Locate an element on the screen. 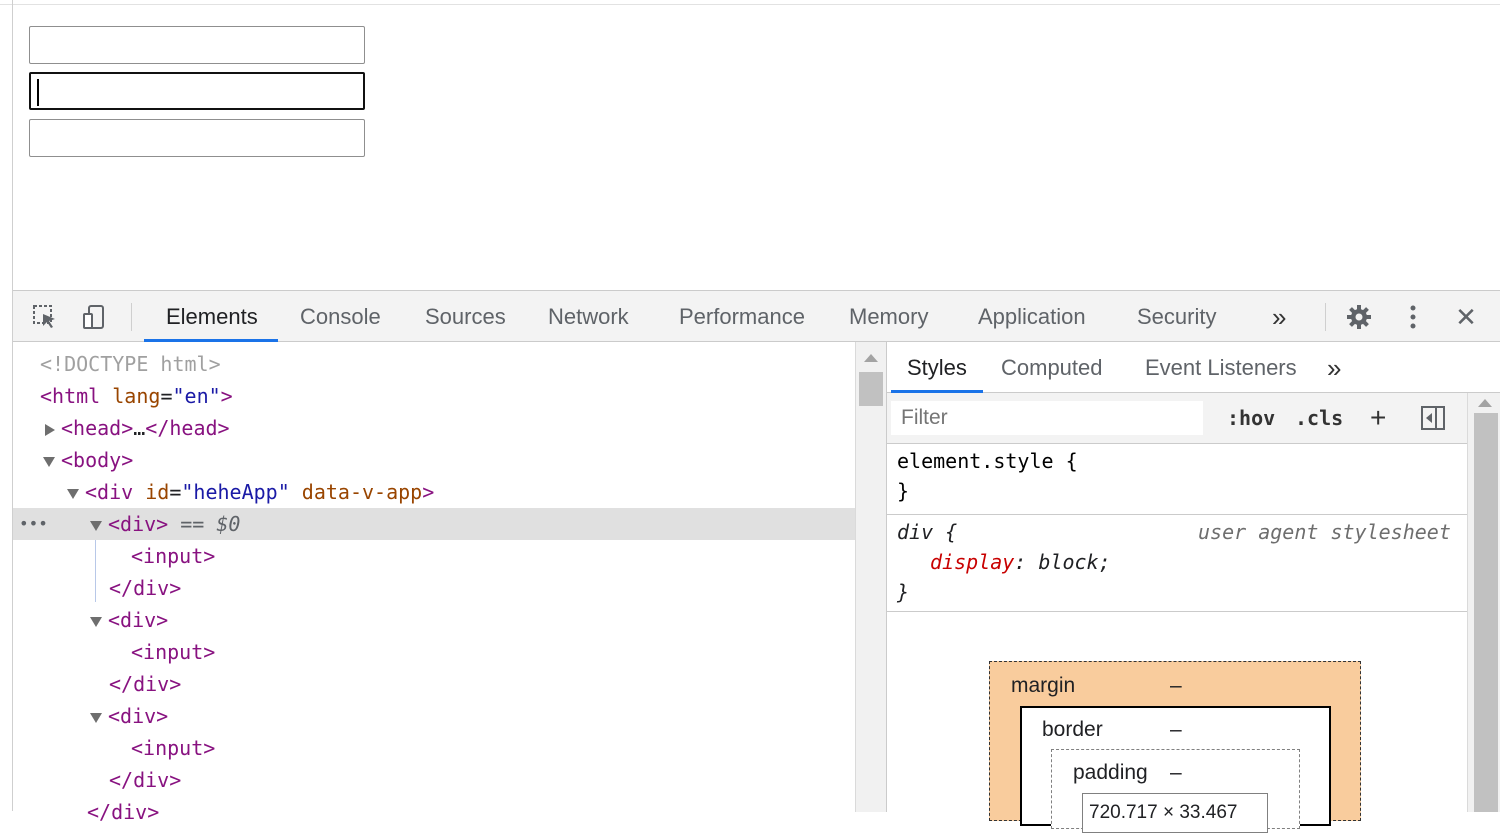 Image resolution: width=1500 pixels, height=833 pixels. dom-div-1: <div> == $0 is located at coordinates (165, 524).